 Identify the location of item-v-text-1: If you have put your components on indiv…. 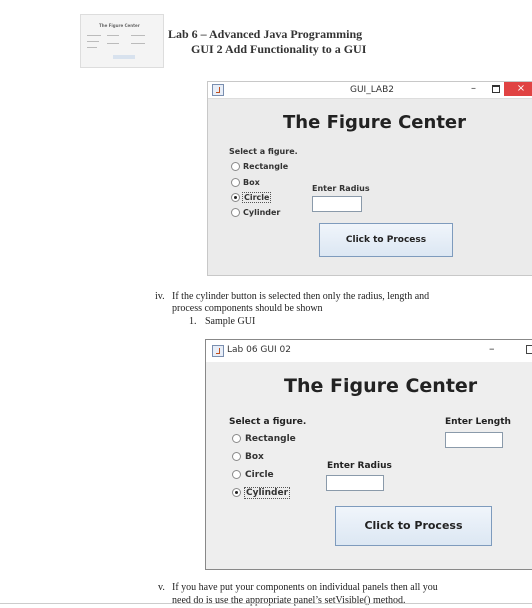
(305, 587).